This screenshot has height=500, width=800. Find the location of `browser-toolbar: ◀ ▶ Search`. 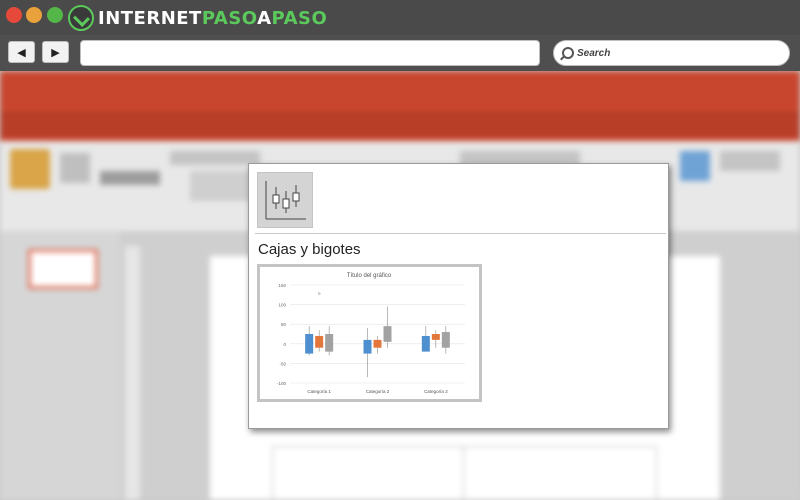

browser-toolbar: ◀ ▶ Search is located at coordinates (400, 53).